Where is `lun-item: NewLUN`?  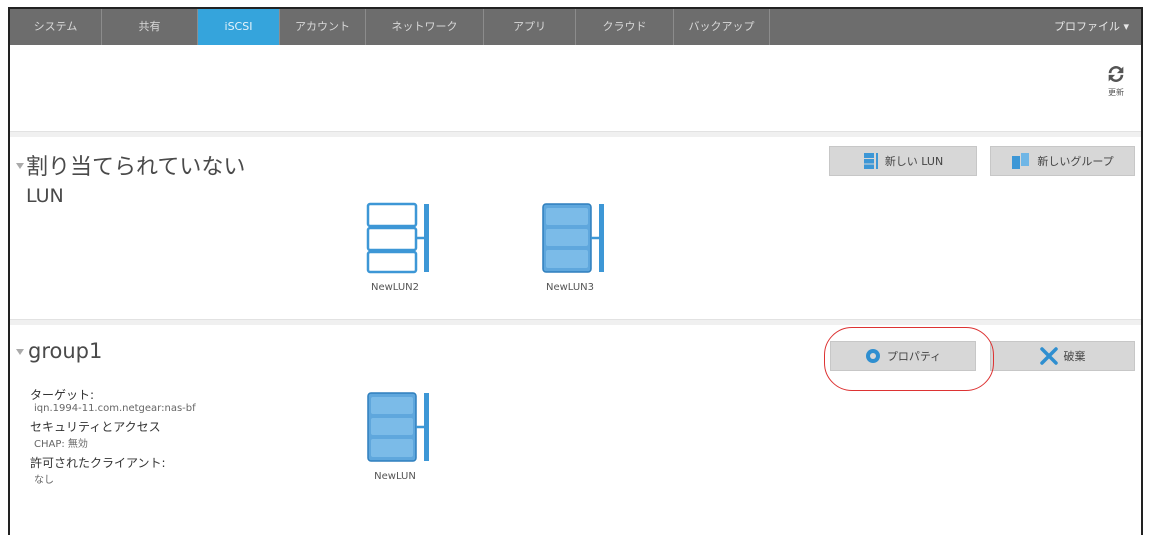 lun-item: NewLUN is located at coordinates (395, 436).